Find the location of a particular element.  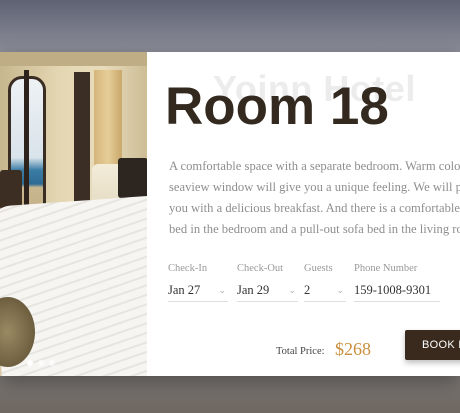

guests-field: Guests 2 ⌄ is located at coordinates (325, 282).